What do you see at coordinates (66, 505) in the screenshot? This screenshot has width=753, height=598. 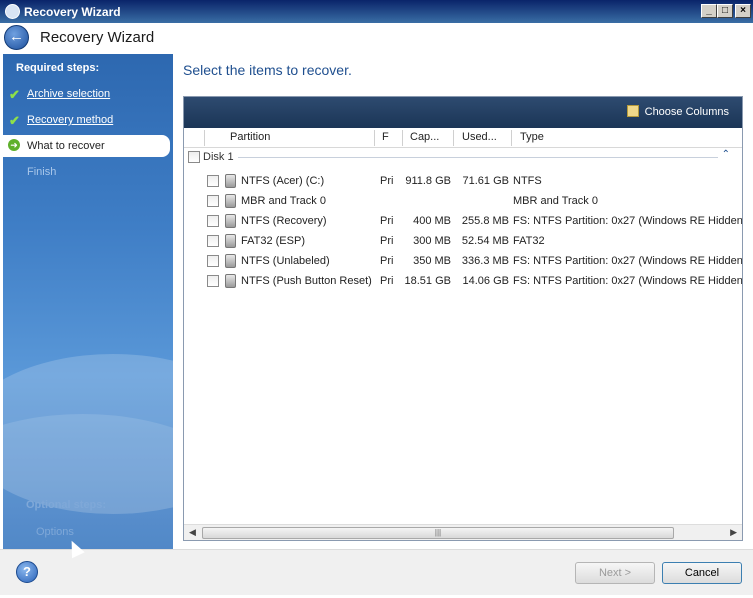 I see `optional-steps-label: Optional steps:` at bounding box center [66, 505].